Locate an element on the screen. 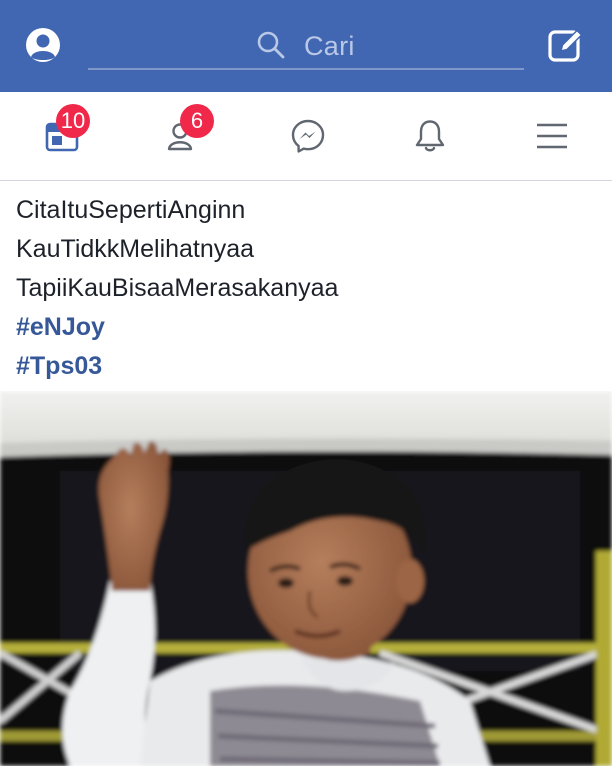  post-line: TapiiKauBisaaMerasakanyaa is located at coordinates (177, 288).